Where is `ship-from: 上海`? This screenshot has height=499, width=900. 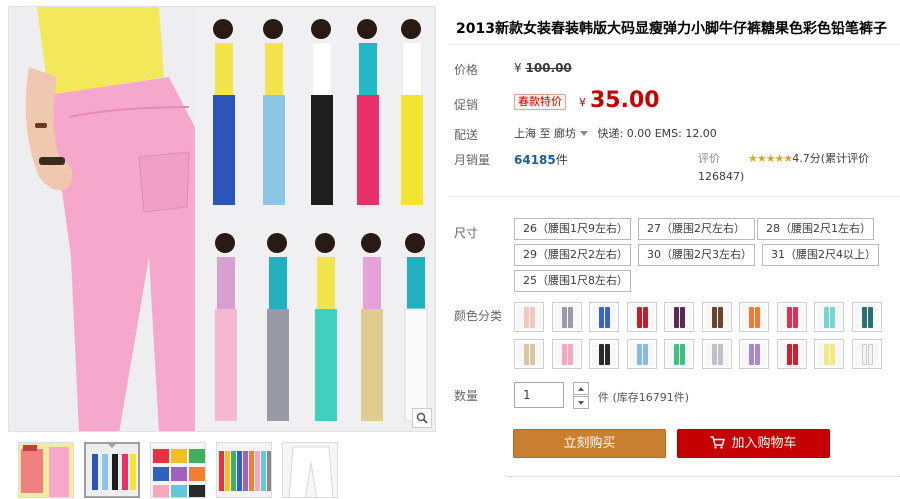
ship-from: 上海 is located at coordinates (525, 133).